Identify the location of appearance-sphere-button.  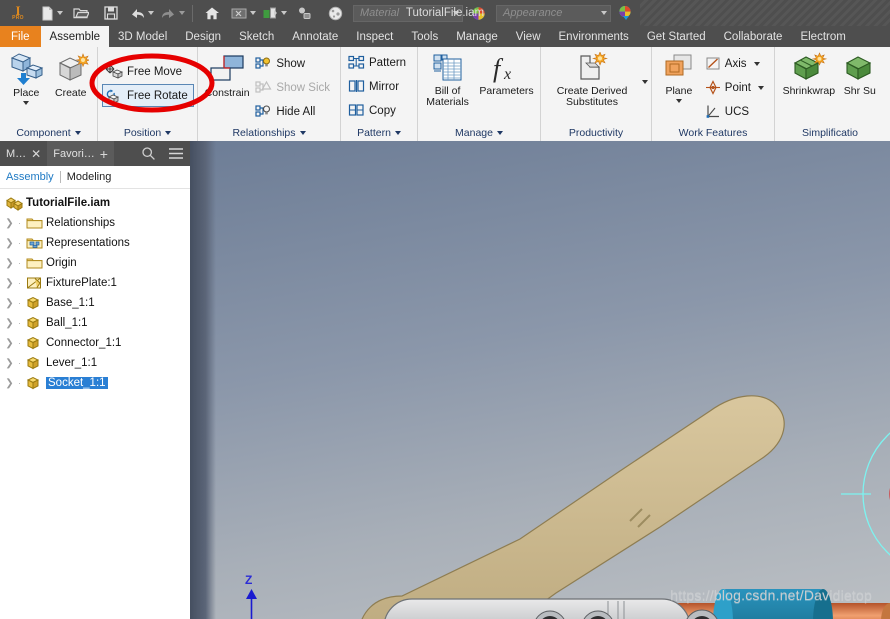
(478, 13).